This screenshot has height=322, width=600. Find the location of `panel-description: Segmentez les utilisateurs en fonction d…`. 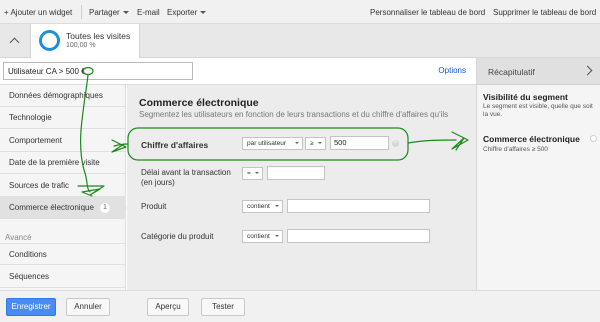

panel-description: Segmentez les utilisateurs en fonction d… is located at coordinates (294, 114).